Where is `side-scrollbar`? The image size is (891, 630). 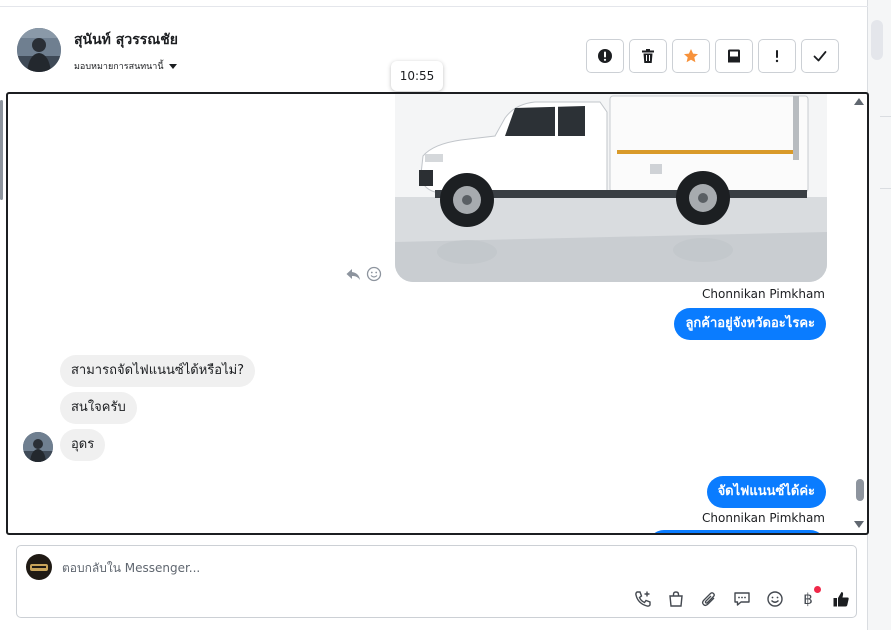 side-scrollbar is located at coordinates (877, 40).